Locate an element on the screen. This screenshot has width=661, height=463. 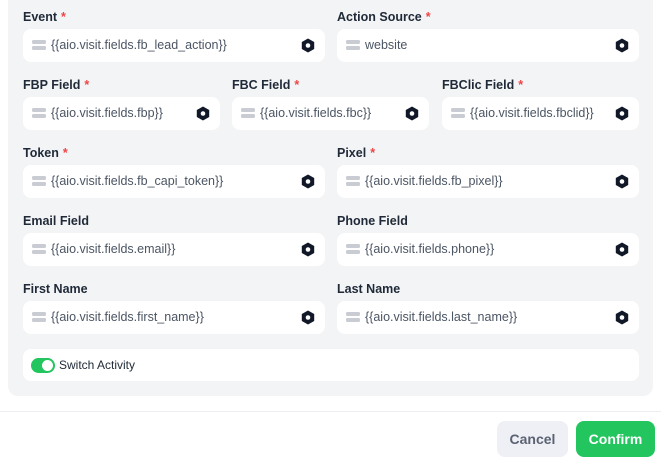
token-input: {{aio.visit.fields.fb_capi_token}} is located at coordinates (174, 181).